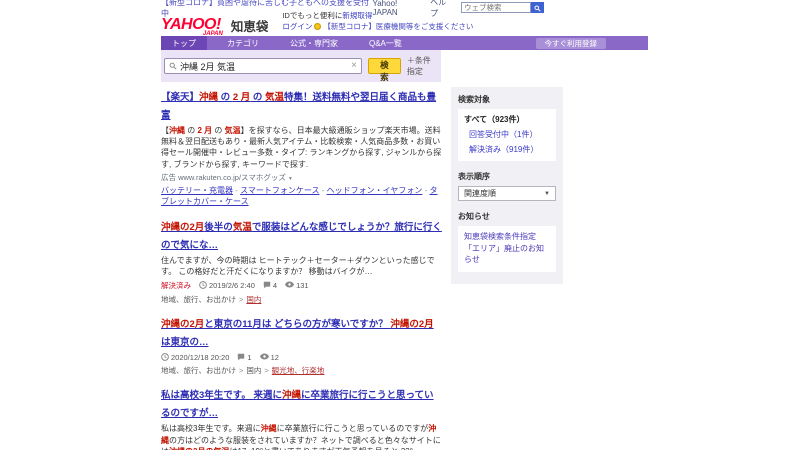  I want to click on filter-resolved-link: 解決済み（919件）, so click(509, 149).